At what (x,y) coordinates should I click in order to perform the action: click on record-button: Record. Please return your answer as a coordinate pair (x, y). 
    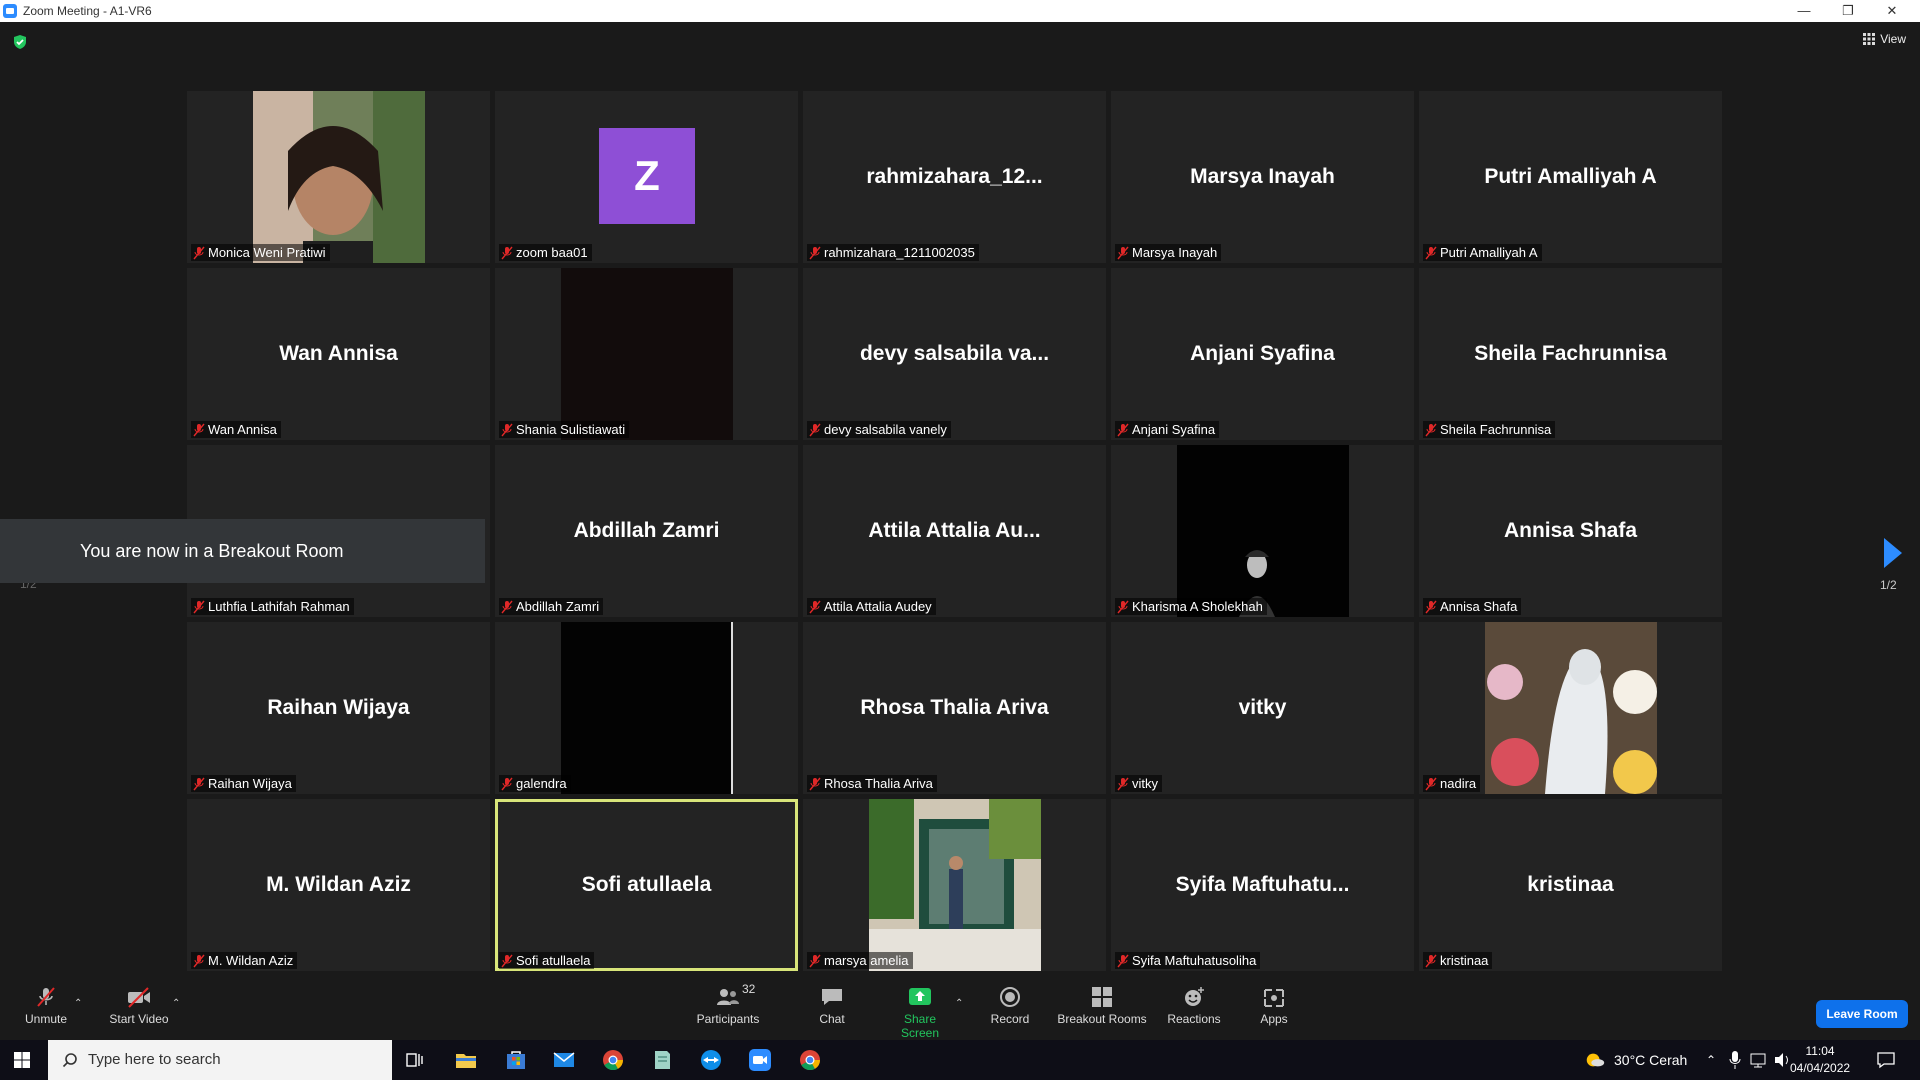
    Looking at the image, I should click on (1010, 1006).